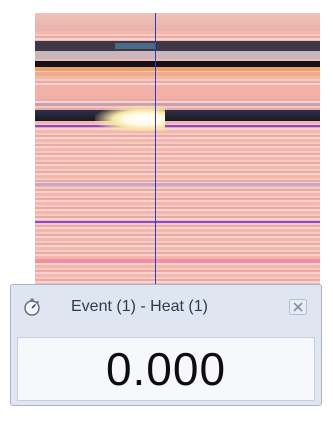 Image resolution: width=333 pixels, height=426 pixels. I want to click on timer-title: Event (1) - Heat (1), so click(139, 306).